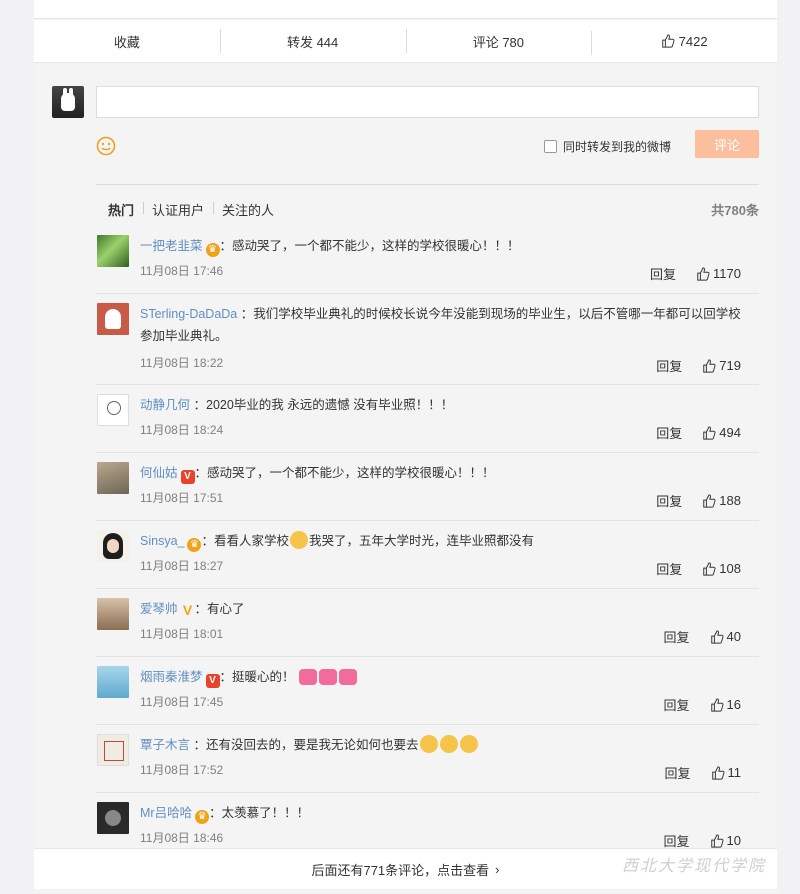 This screenshot has height=894, width=800. Describe the element at coordinates (726, 772) in the screenshot. I see `like-button: 11` at that location.